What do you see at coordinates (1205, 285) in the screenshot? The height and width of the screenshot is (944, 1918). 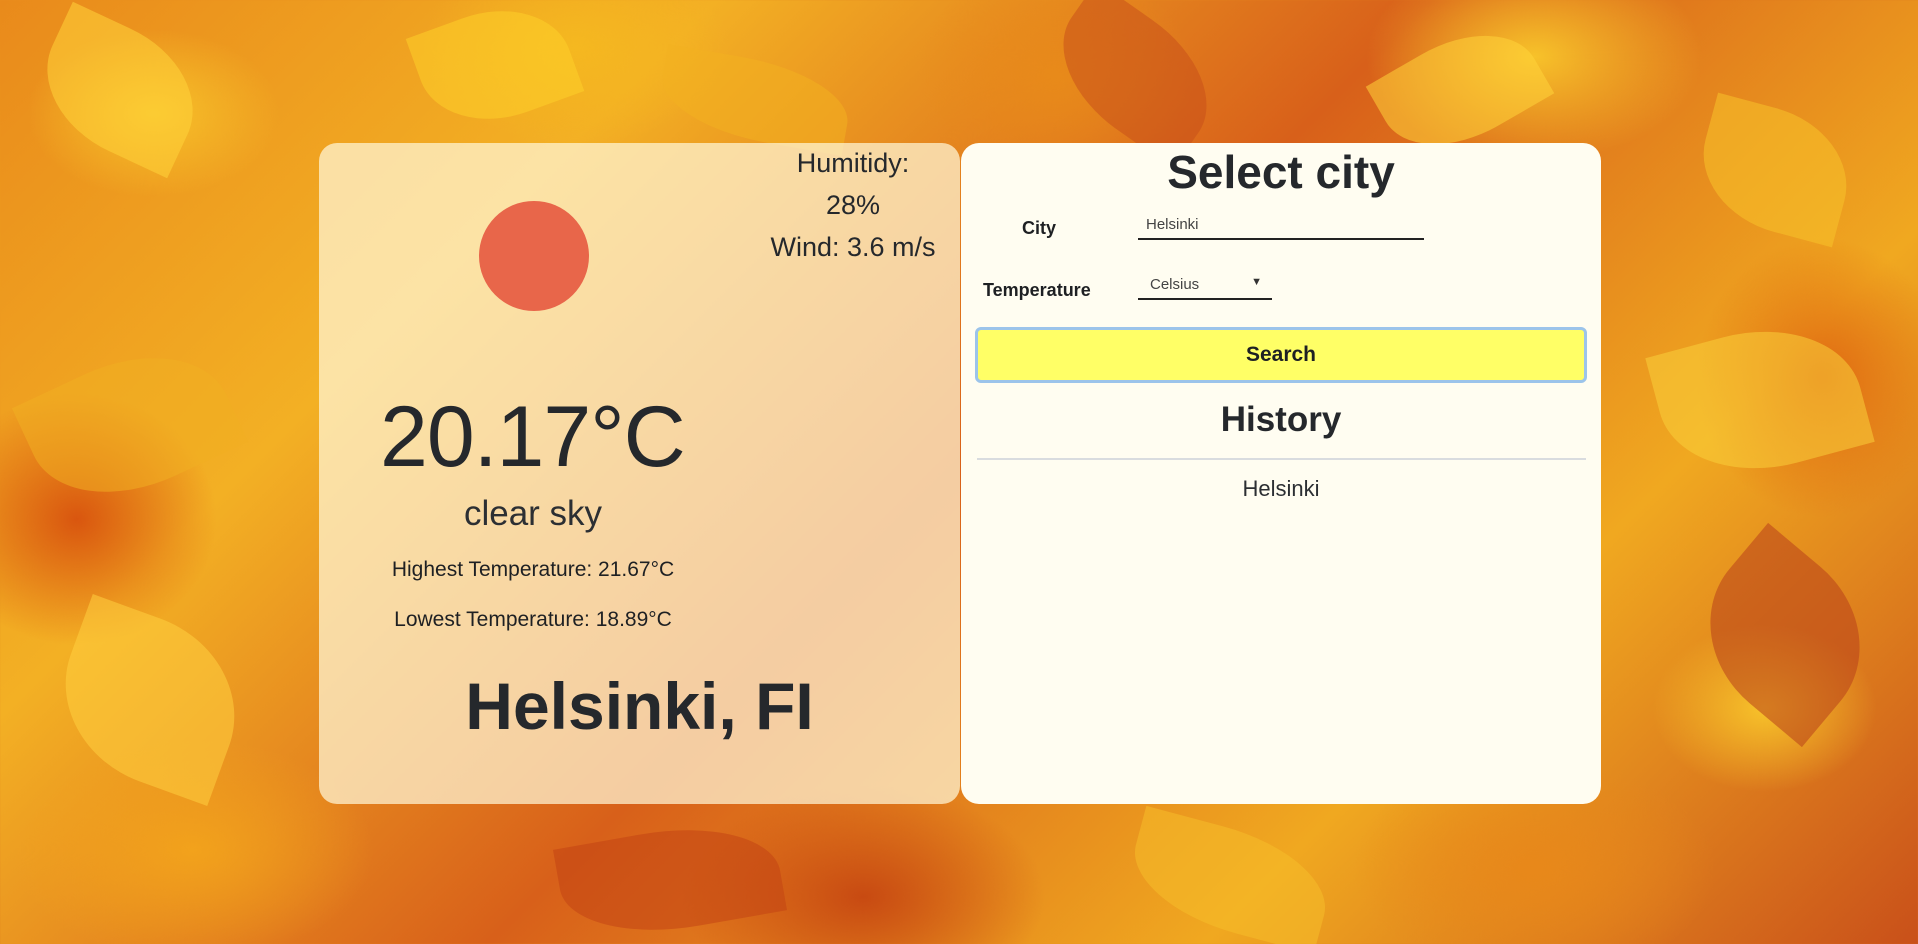 I see `temperature-unit-select: Celsius ▼` at bounding box center [1205, 285].